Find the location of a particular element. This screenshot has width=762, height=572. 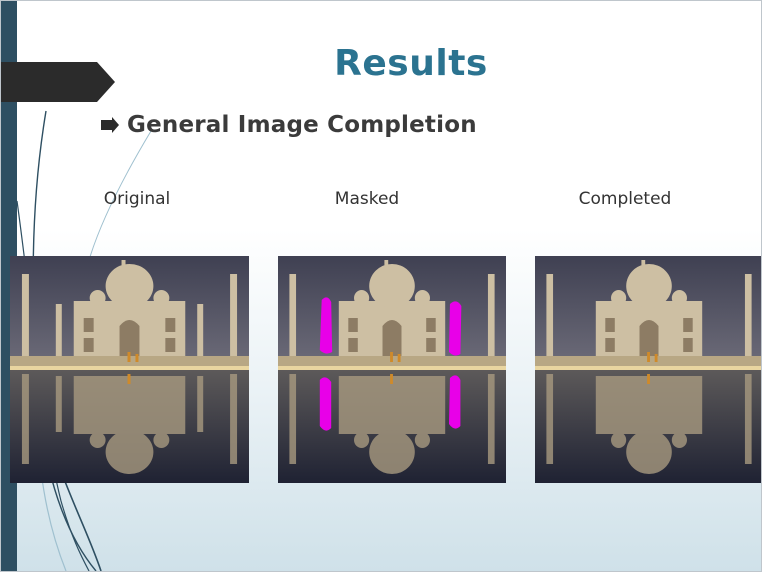

taj-mahal-completed-photo is located at coordinates (648, 369).